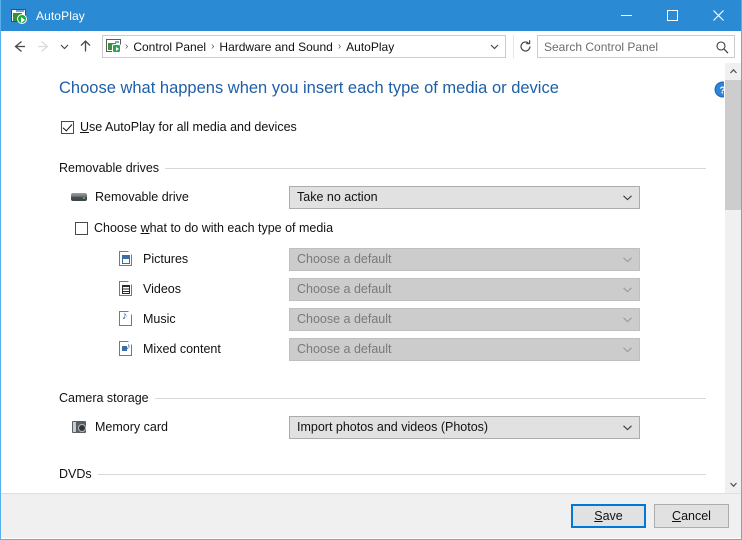 Image resolution: width=742 pixels, height=540 pixels. What do you see at coordinates (169, 47) in the screenshot?
I see `breadcrumb-control-panel: Control Panel` at bounding box center [169, 47].